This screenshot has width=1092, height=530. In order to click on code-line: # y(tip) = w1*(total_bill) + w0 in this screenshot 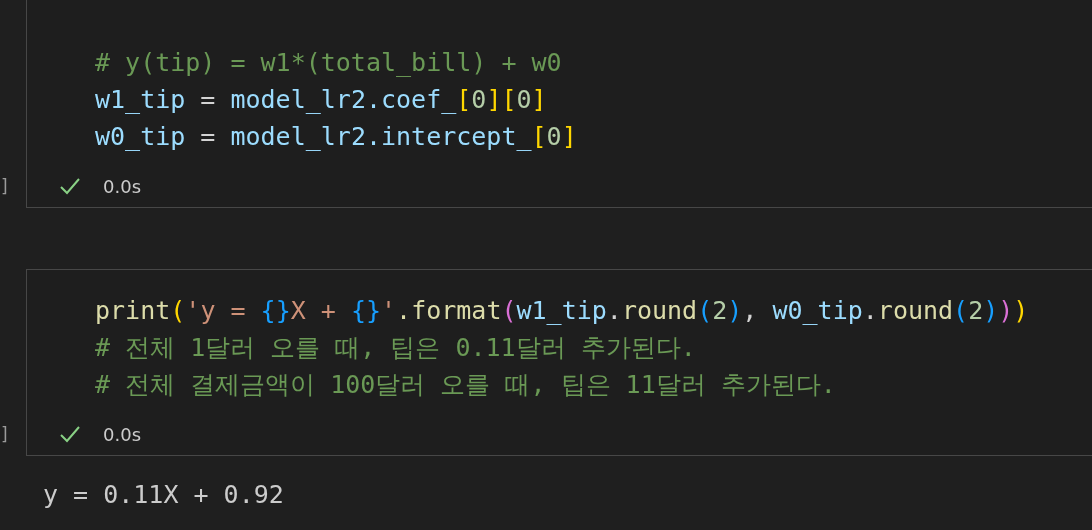, I will do `click(329, 63)`.